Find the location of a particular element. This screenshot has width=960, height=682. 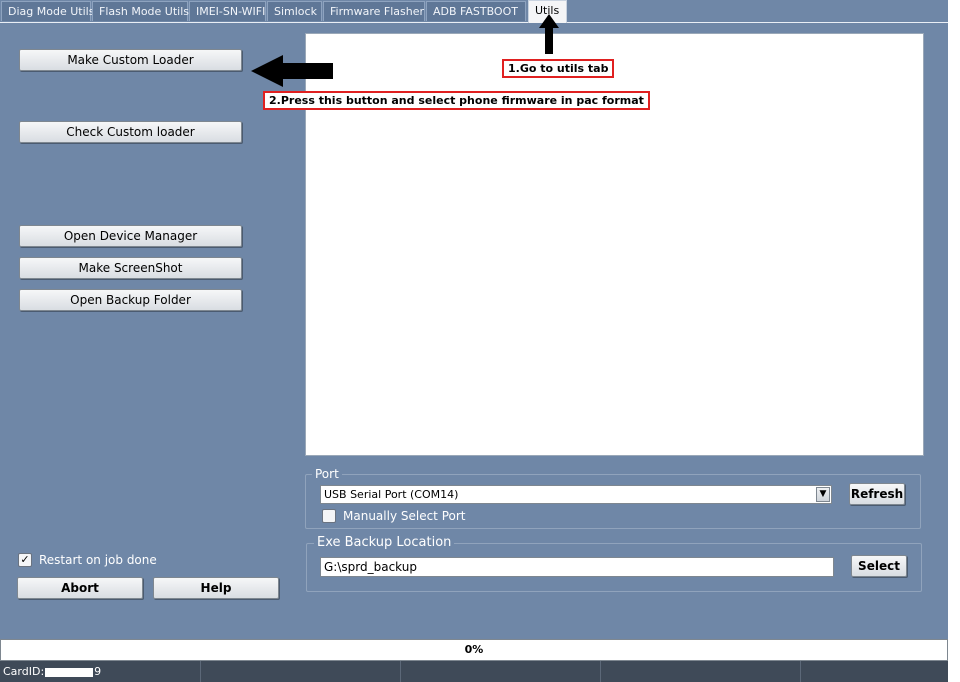

open-backup-folder-button: Open Backup Folder is located at coordinates (130, 300).